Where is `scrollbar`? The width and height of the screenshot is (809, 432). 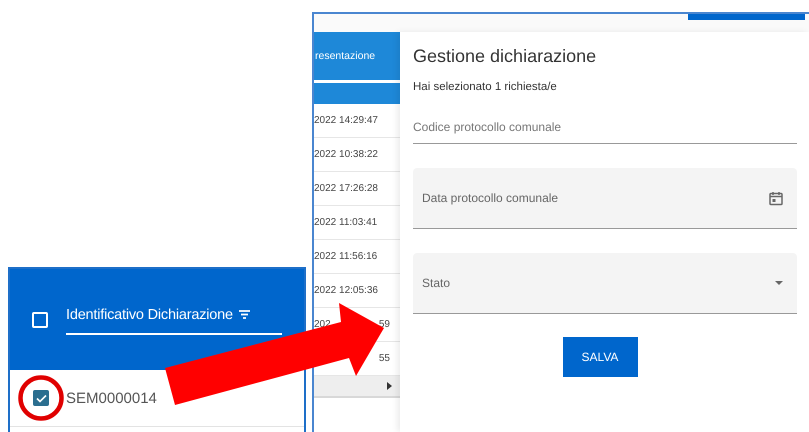 scrollbar is located at coordinates (357, 387).